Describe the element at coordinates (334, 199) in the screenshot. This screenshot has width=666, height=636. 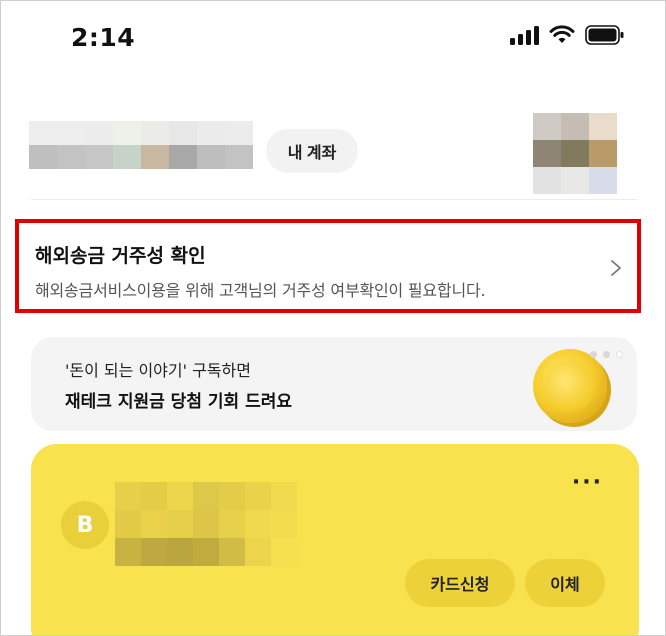
I see `divider` at that location.